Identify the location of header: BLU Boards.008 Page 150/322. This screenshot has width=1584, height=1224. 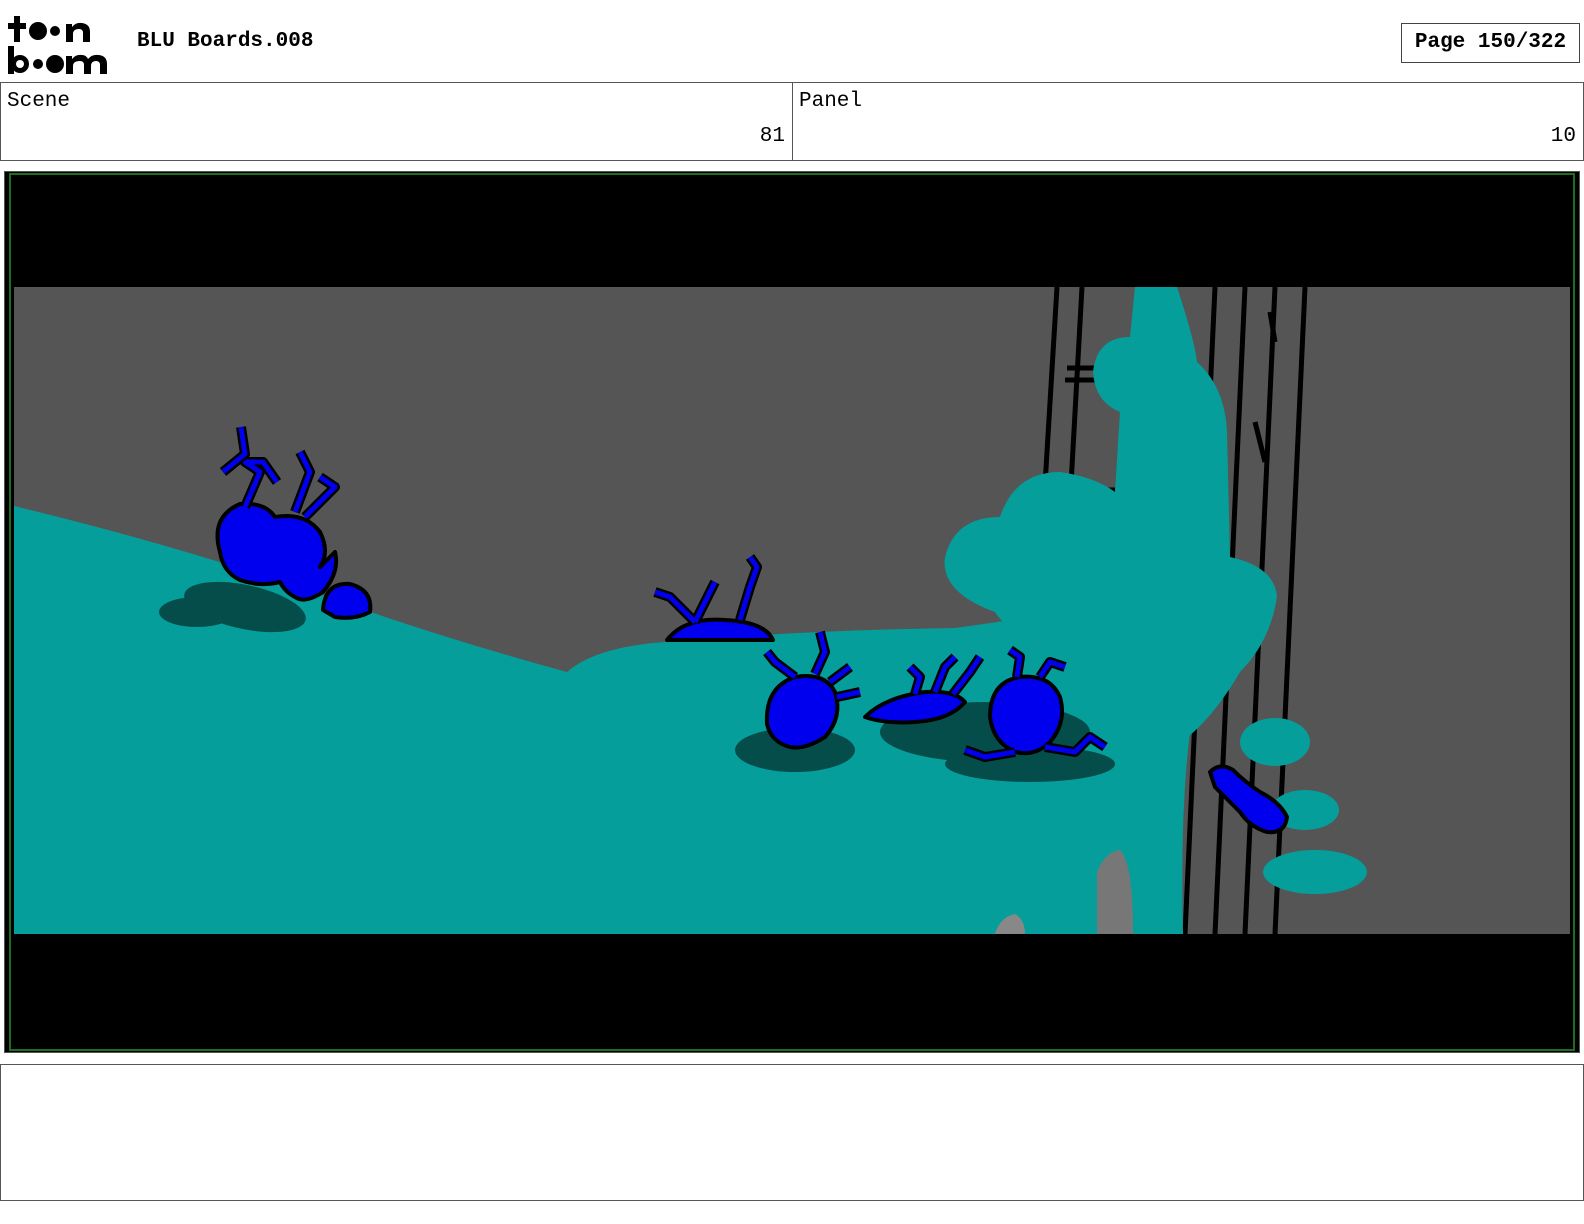
(792, 41).